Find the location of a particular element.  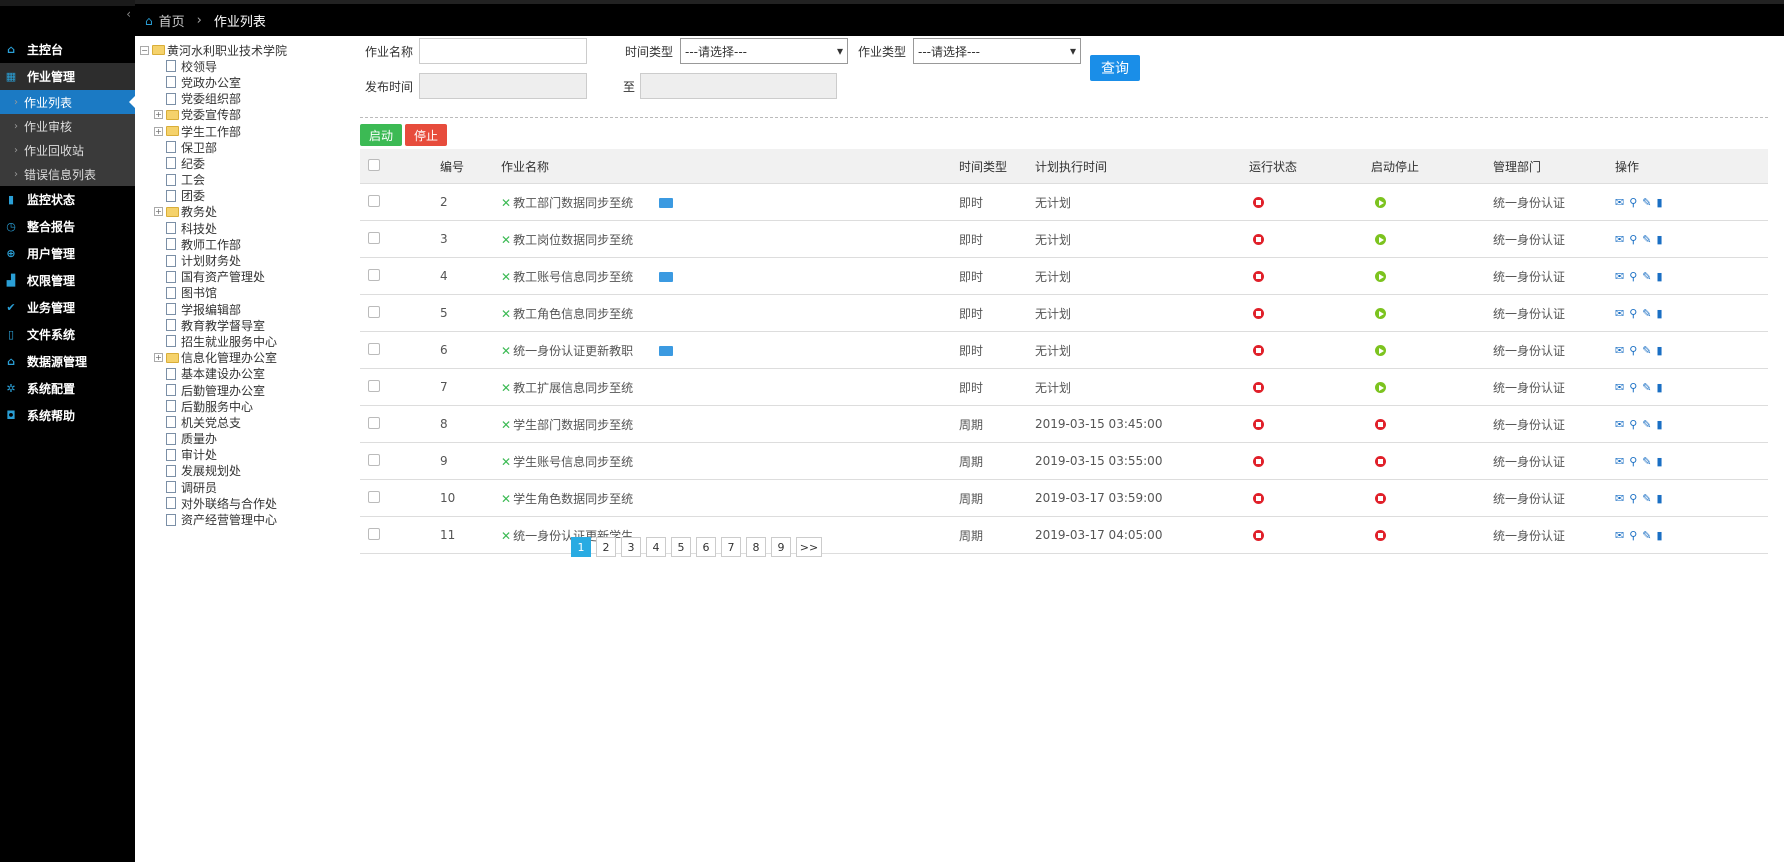

time-type-select: ---请选择--- ▾ is located at coordinates (764, 51).